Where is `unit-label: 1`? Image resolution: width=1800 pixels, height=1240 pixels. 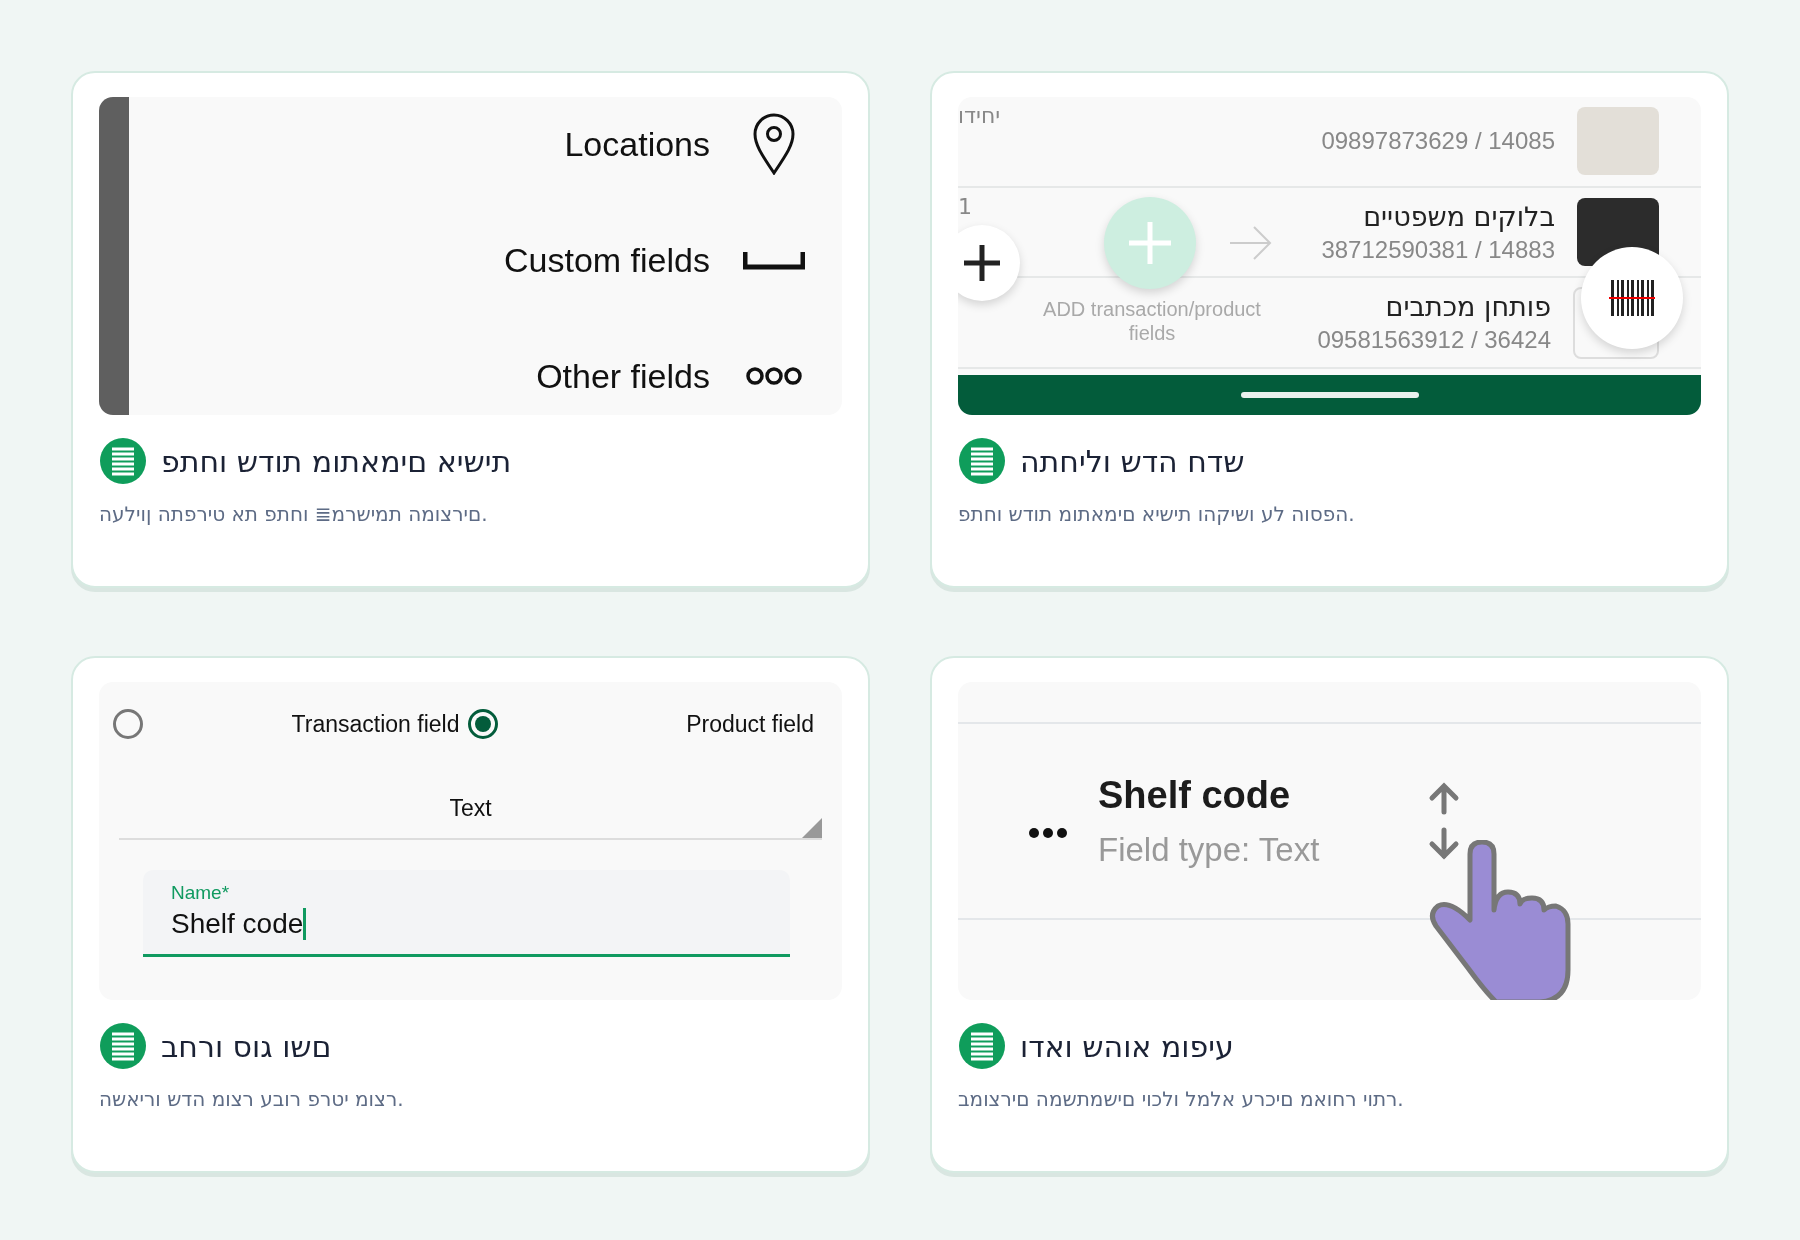
unit-label: 1 is located at coordinates (965, 205).